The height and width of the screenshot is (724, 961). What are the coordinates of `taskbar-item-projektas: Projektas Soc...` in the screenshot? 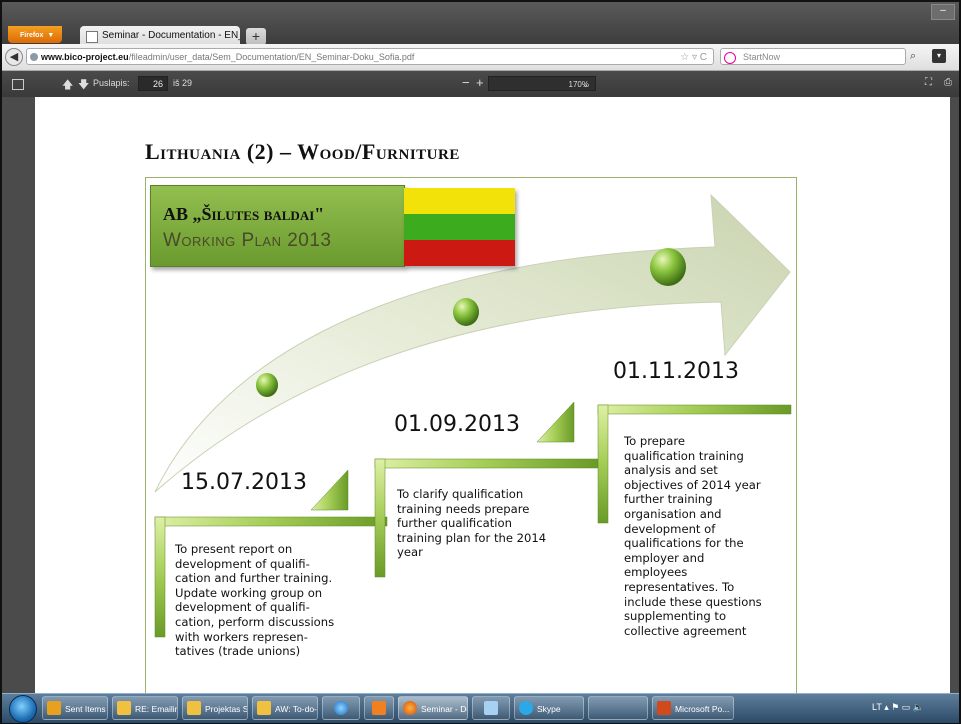 It's located at (215, 708).